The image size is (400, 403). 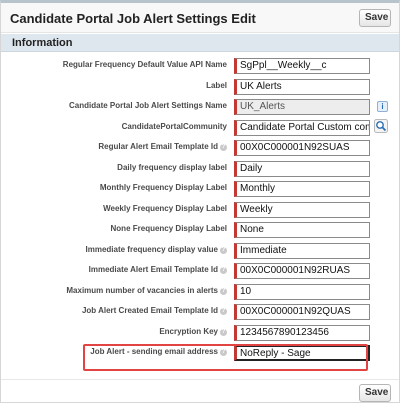 What do you see at coordinates (156, 249) in the screenshot?
I see `field-label: Immediate frequency display value?` at bounding box center [156, 249].